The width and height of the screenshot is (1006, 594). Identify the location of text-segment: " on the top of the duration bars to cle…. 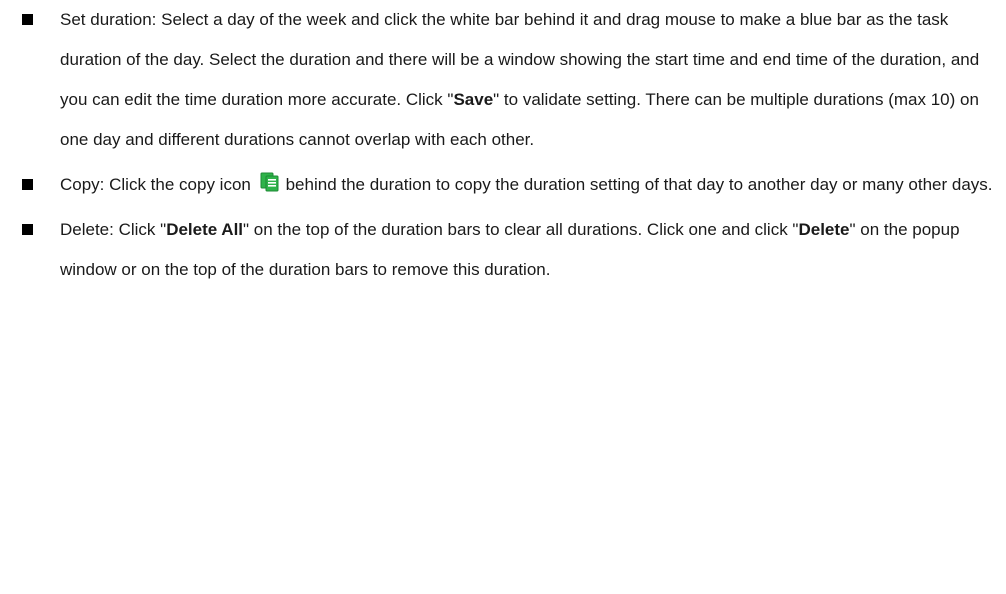
(521, 229).